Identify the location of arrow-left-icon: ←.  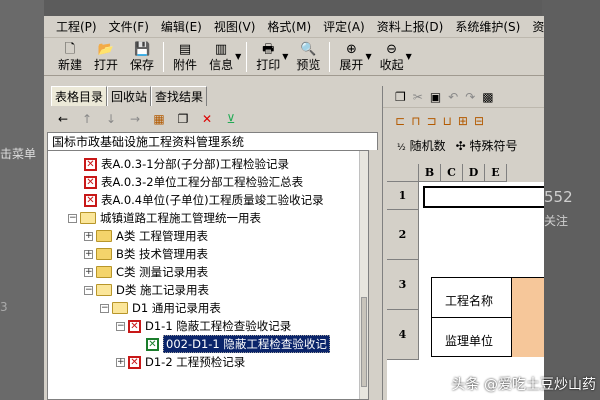
(63, 119).